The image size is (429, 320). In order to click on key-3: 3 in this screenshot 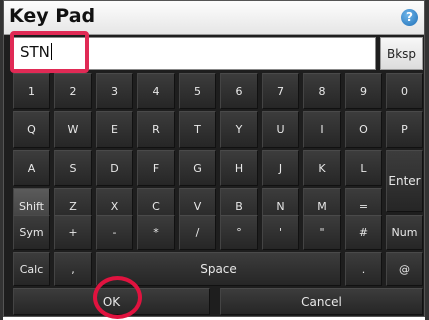, I will do `click(114, 91)`.